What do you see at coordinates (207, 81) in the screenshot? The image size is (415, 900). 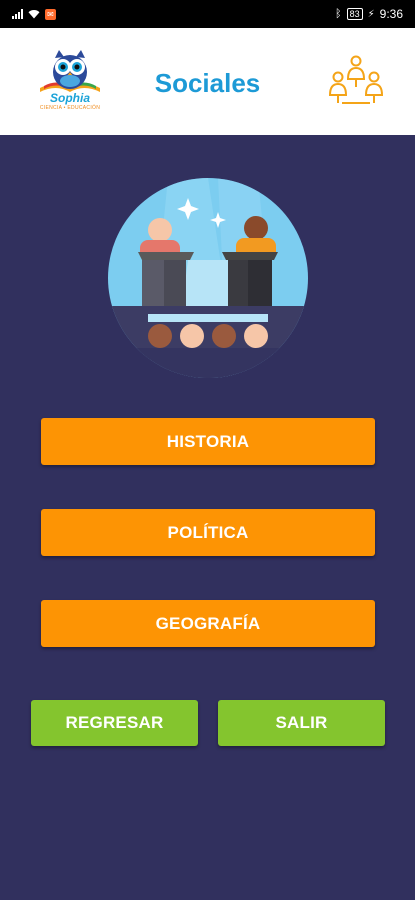 I see `app-header: Sophia CIENCIA • EDUCACIÓN Sociales` at bounding box center [207, 81].